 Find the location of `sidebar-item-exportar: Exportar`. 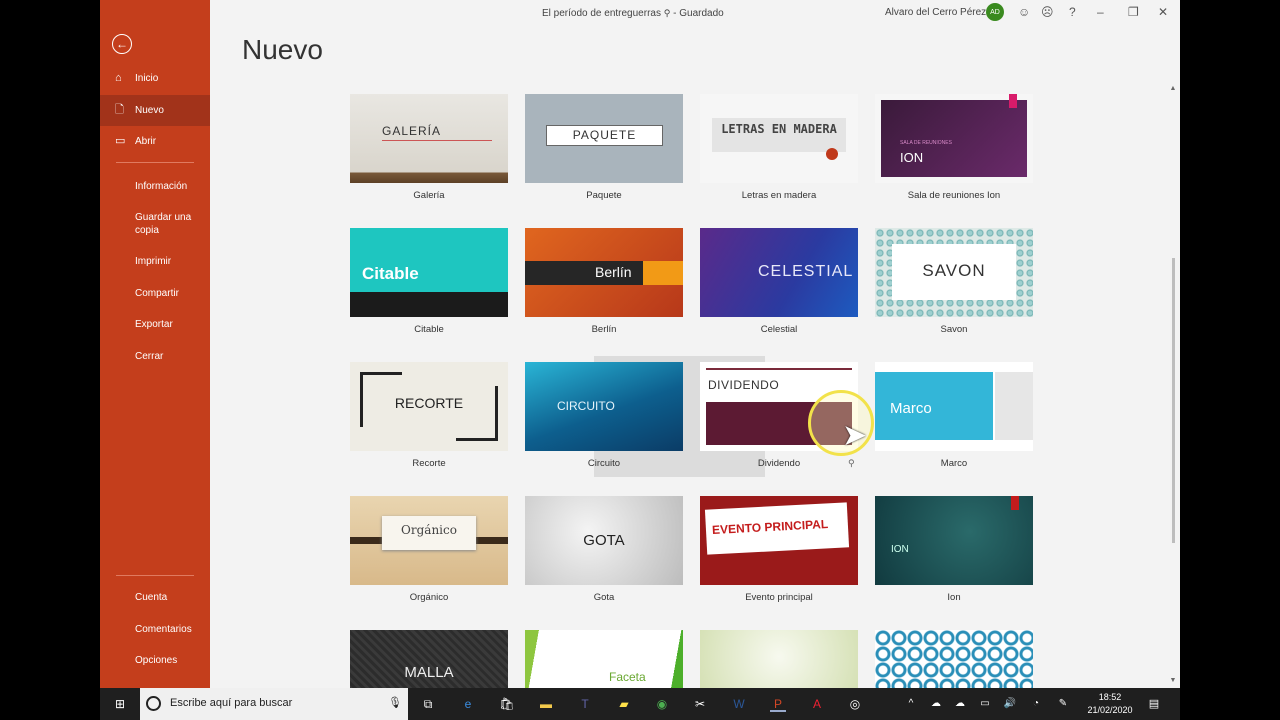

sidebar-item-exportar: Exportar is located at coordinates (155, 324).